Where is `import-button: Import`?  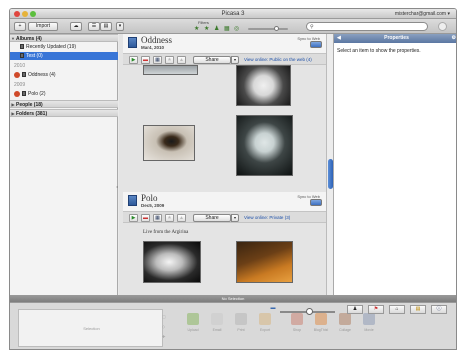 import-button: Import is located at coordinates (43, 26).